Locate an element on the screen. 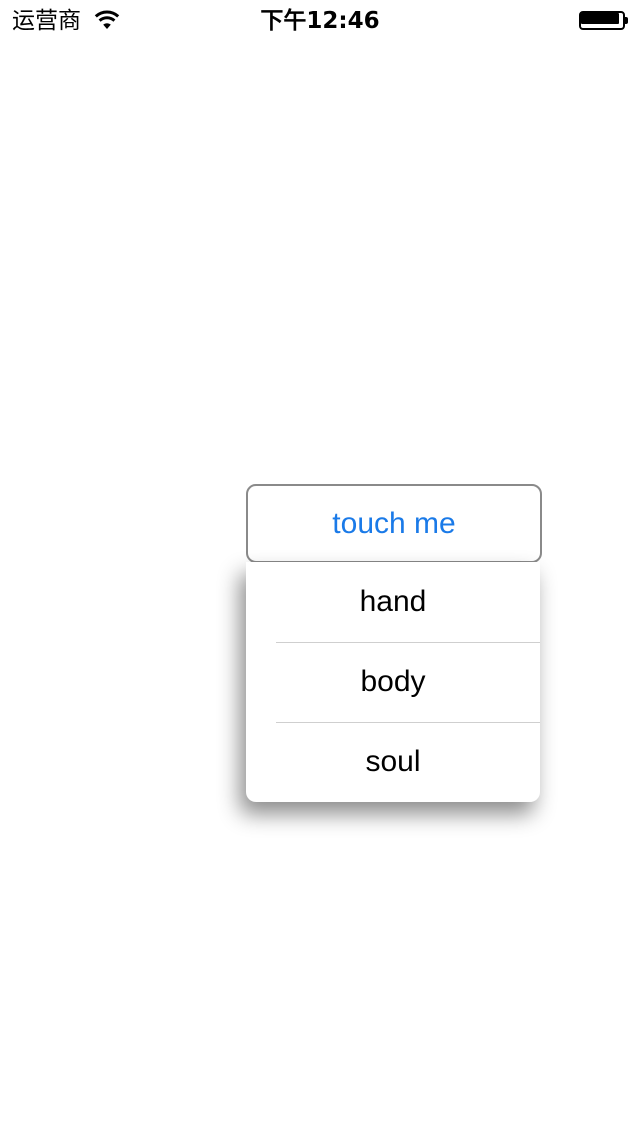 The image size is (640, 1136). status-time: 下午12:46 is located at coordinates (320, 21).